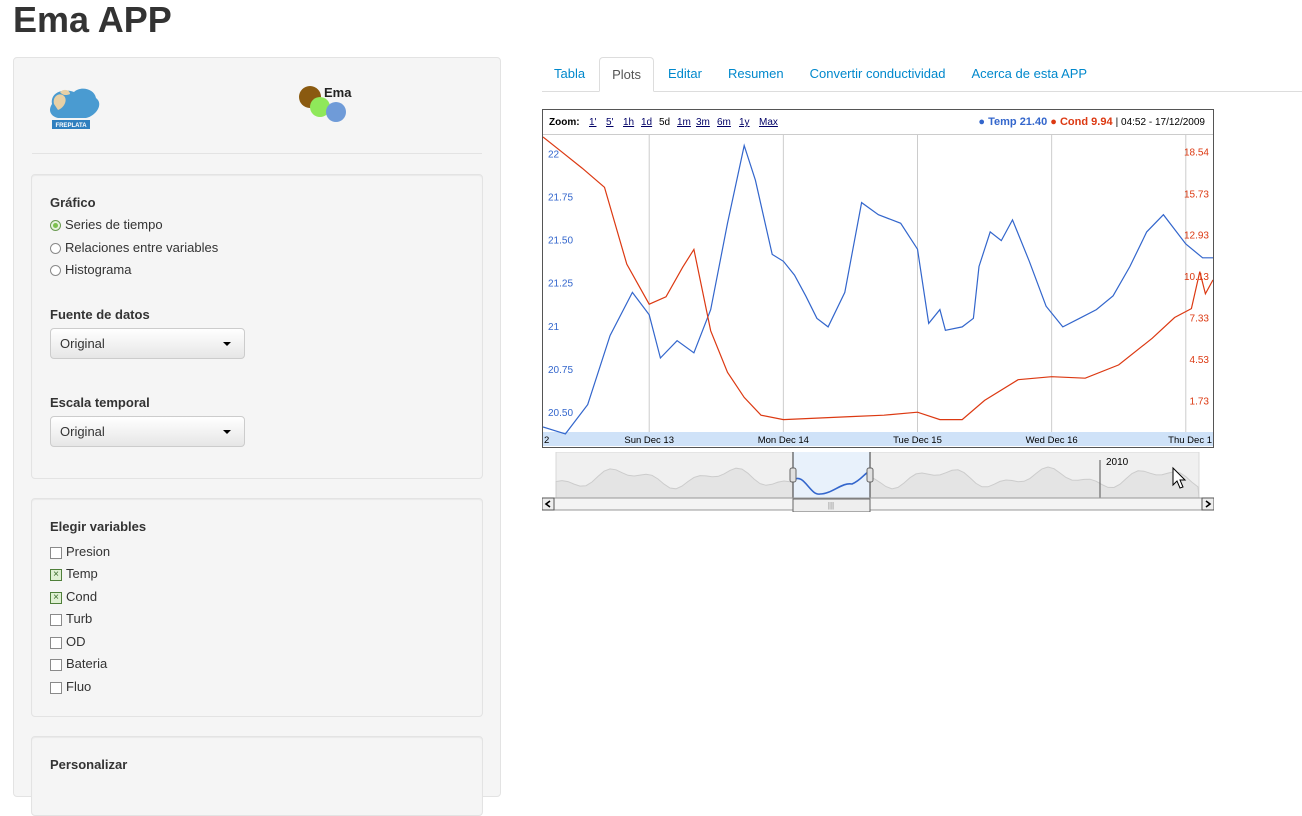 The height and width of the screenshot is (816, 1302). What do you see at coordinates (646, 122) in the screenshot?
I see `zoom-option-3: 1d` at bounding box center [646, 122].